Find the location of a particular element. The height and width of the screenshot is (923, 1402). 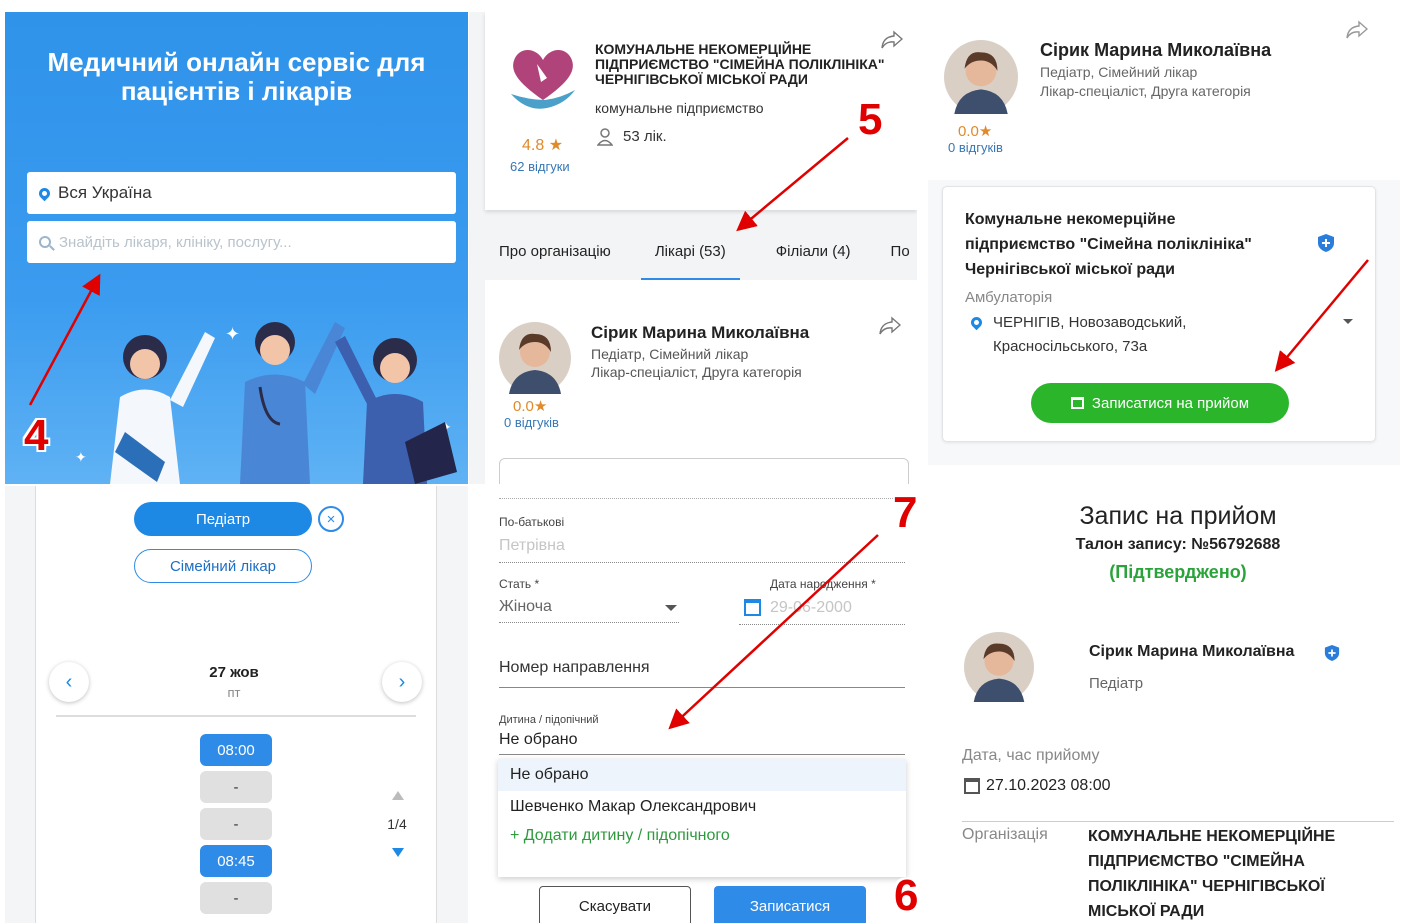

gender-select: Жіноча is located at coordinates (525, 607).